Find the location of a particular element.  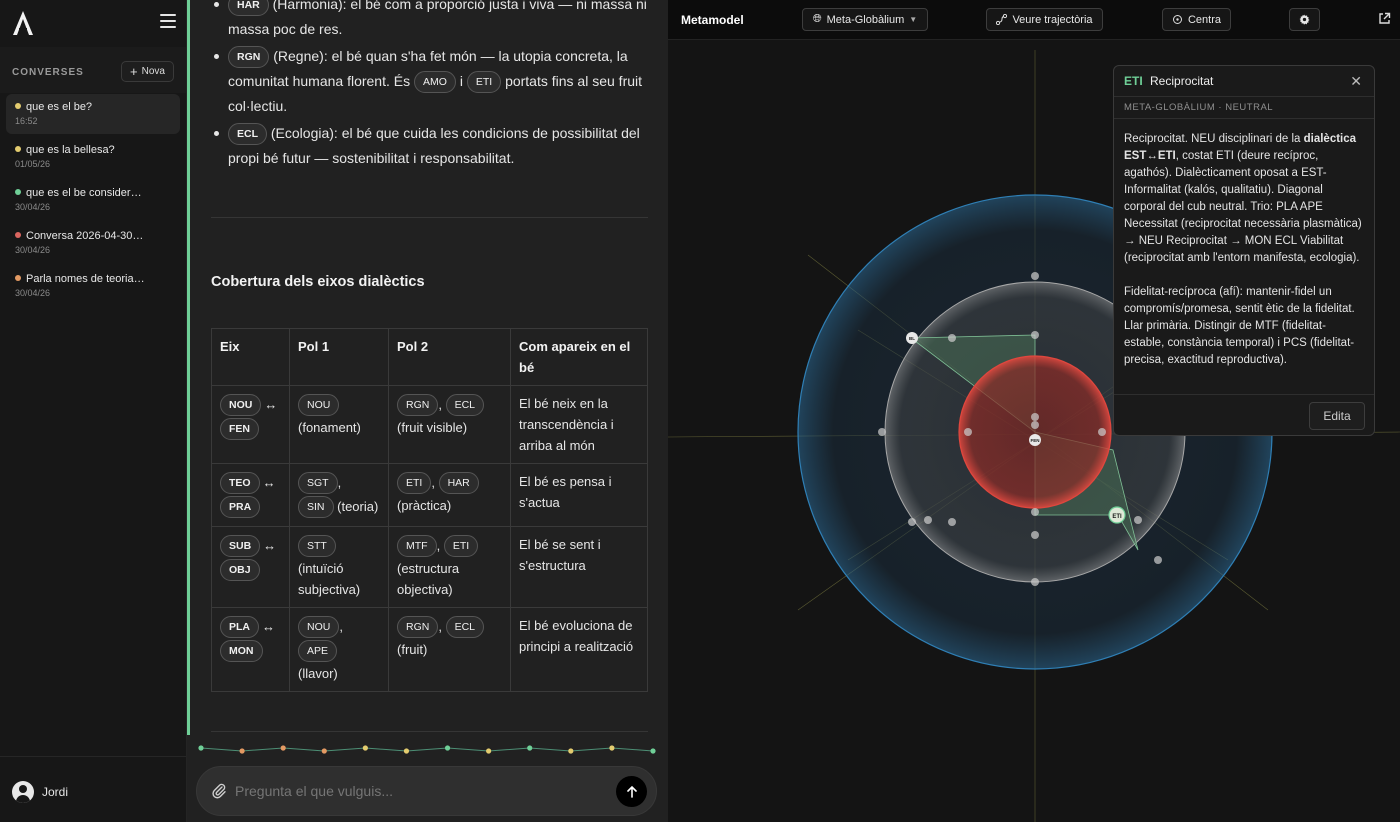

new-conversation-button: + Nova is located at coordinates (147, 71).